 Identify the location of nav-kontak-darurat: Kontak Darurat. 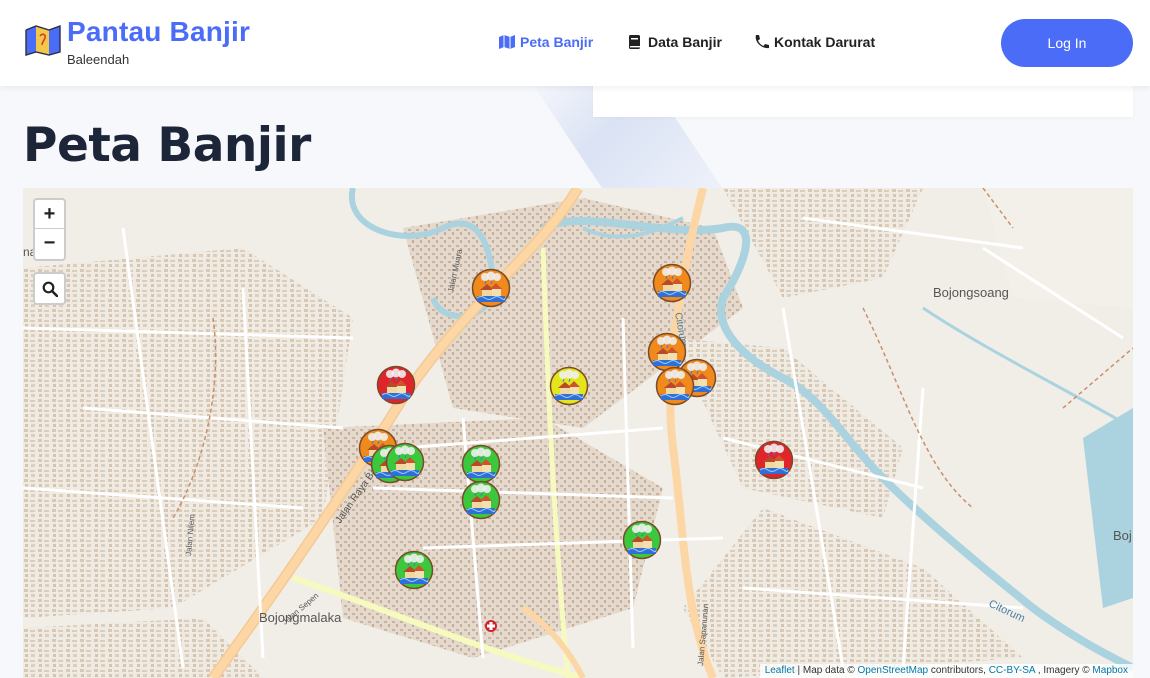
(814, 42).